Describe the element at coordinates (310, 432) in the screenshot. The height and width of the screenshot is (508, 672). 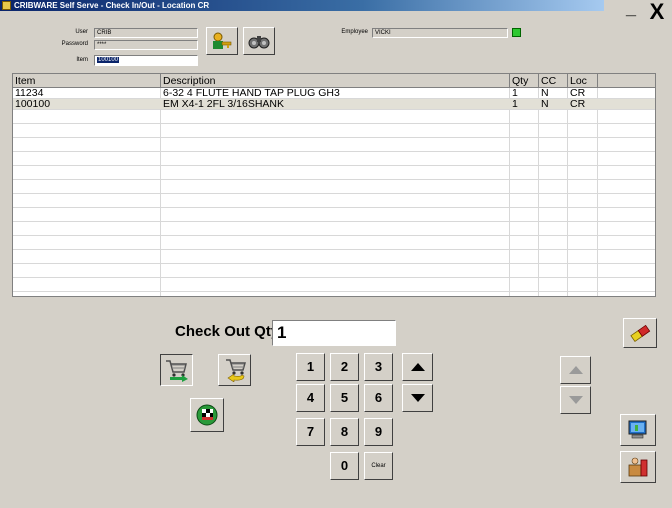
I see `key-7: 7` at that location.